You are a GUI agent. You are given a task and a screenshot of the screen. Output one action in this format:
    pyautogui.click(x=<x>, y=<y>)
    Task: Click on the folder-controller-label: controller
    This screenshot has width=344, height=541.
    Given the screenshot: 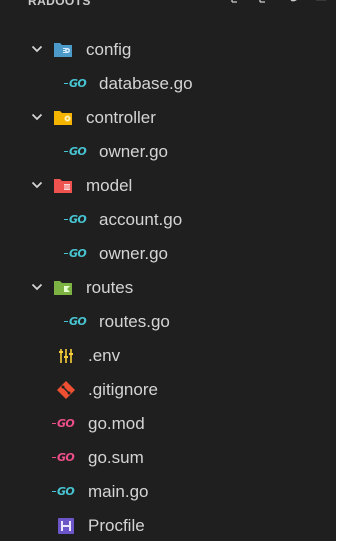 What is the action you would take?
    pyautogui.click(x=121, y=117)
    